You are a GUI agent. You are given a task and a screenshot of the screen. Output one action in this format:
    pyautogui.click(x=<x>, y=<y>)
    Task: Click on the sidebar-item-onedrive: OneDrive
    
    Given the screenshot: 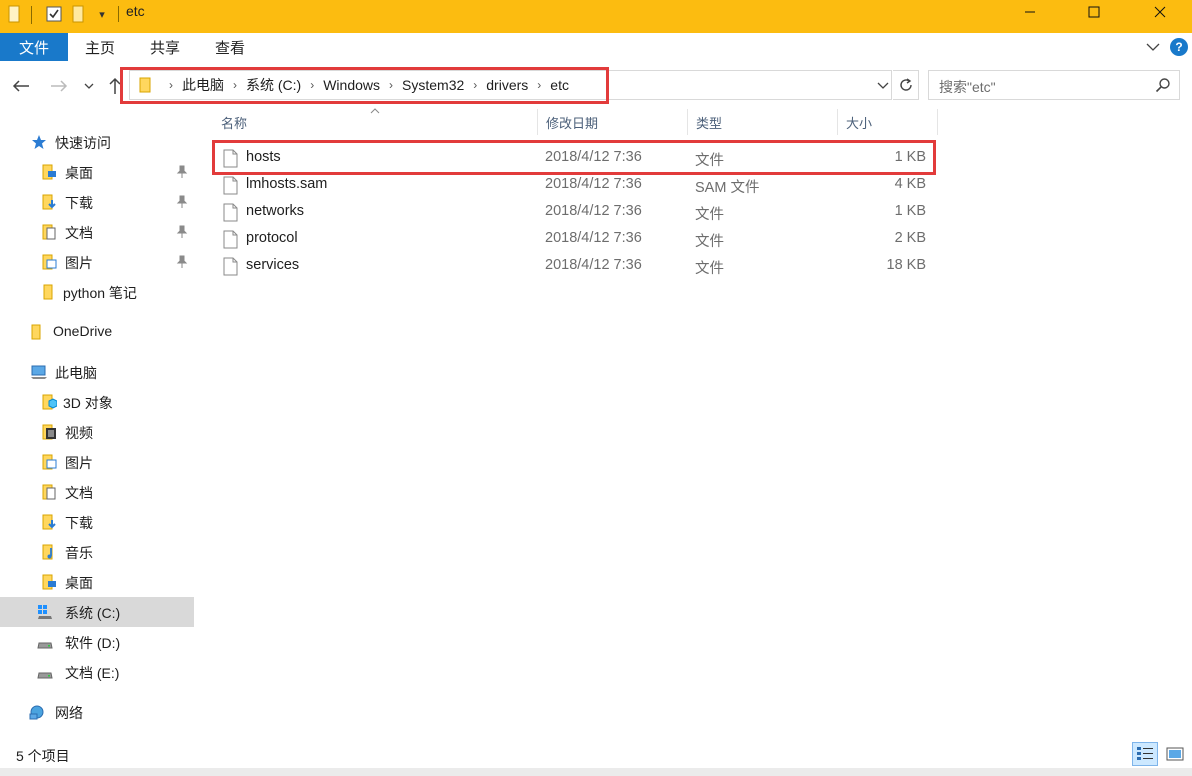 What is the action you would take?
    pyautogui.click(x=97, y=332)
    